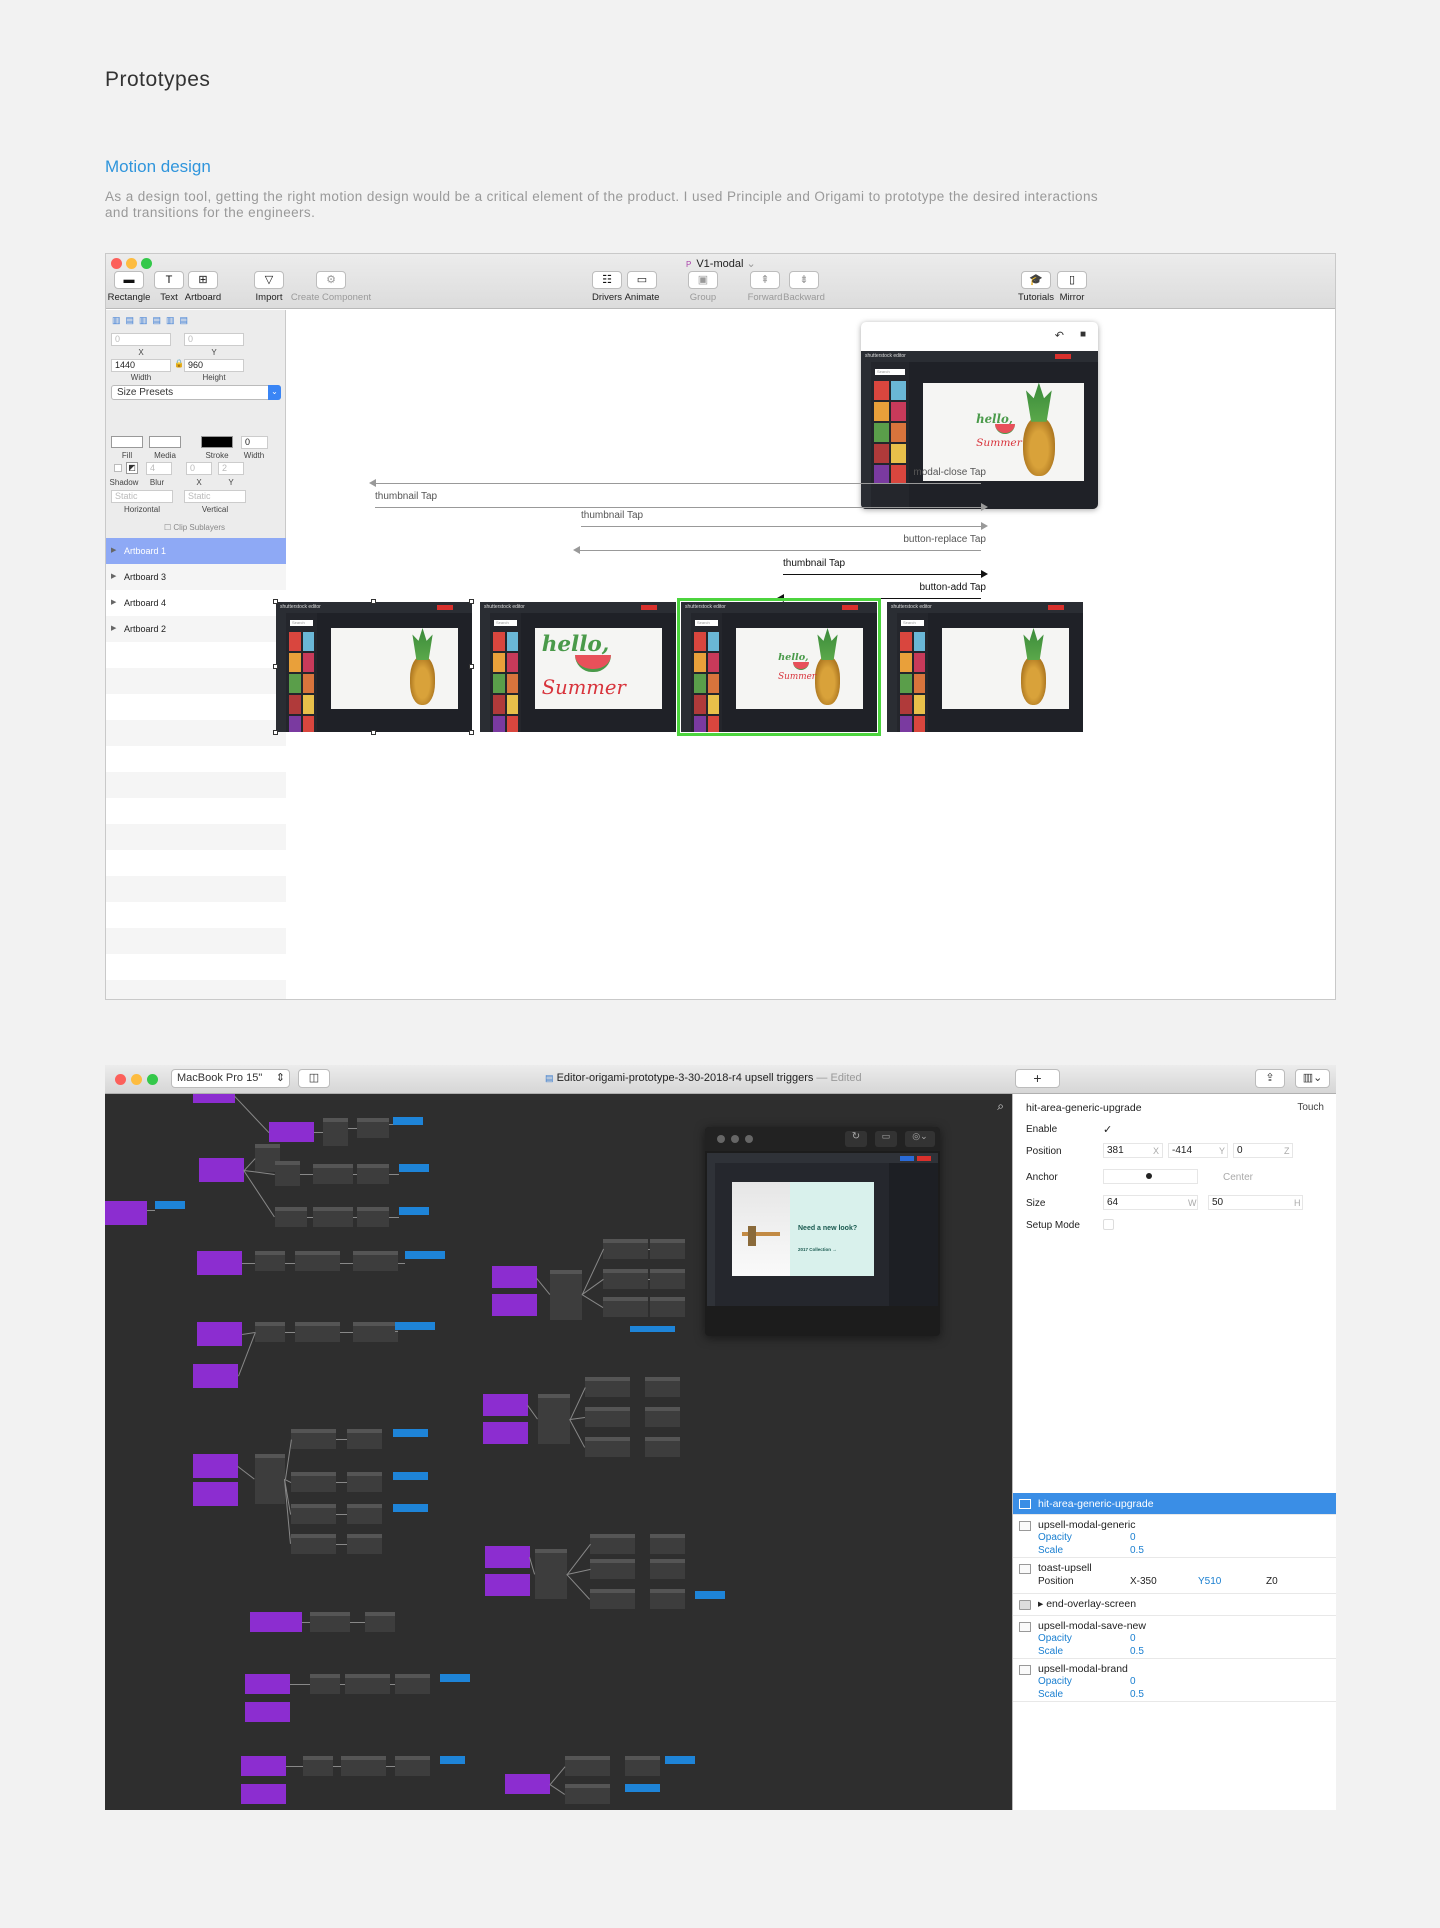 This screenshot has height=1928, width=1440. I want to click on forward-button: ⇞, so click(765, 280).